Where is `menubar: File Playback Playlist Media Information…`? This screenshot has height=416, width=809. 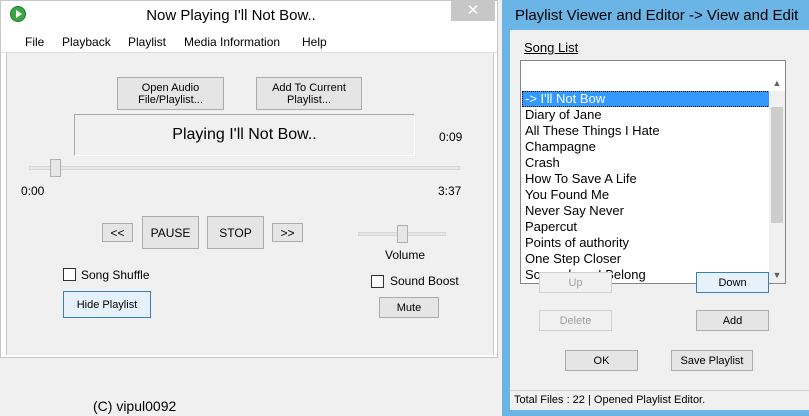 menubar: File Playback Playlist Media Information… is located at coordinates (249, 42).